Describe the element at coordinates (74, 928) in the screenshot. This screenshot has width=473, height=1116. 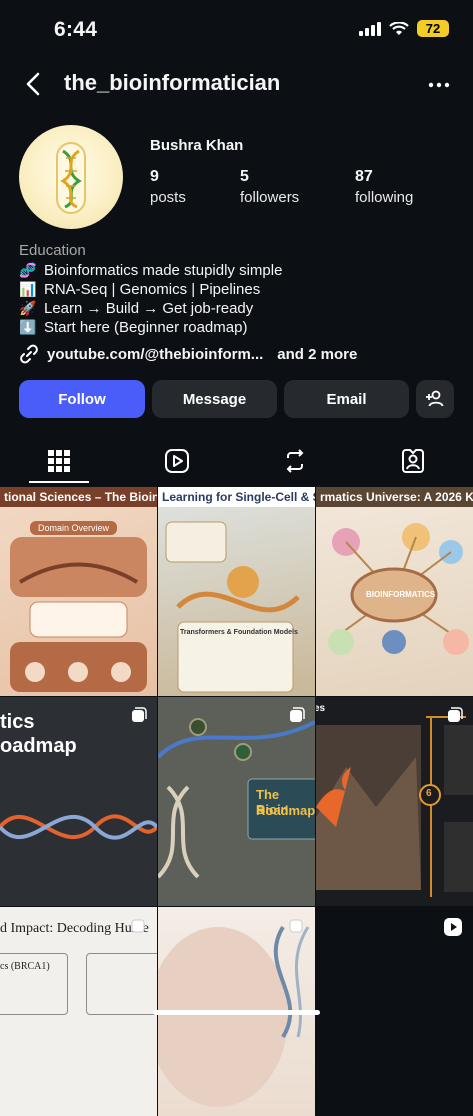
I see `post-title: d Impact: Decoding Hume` at that location.